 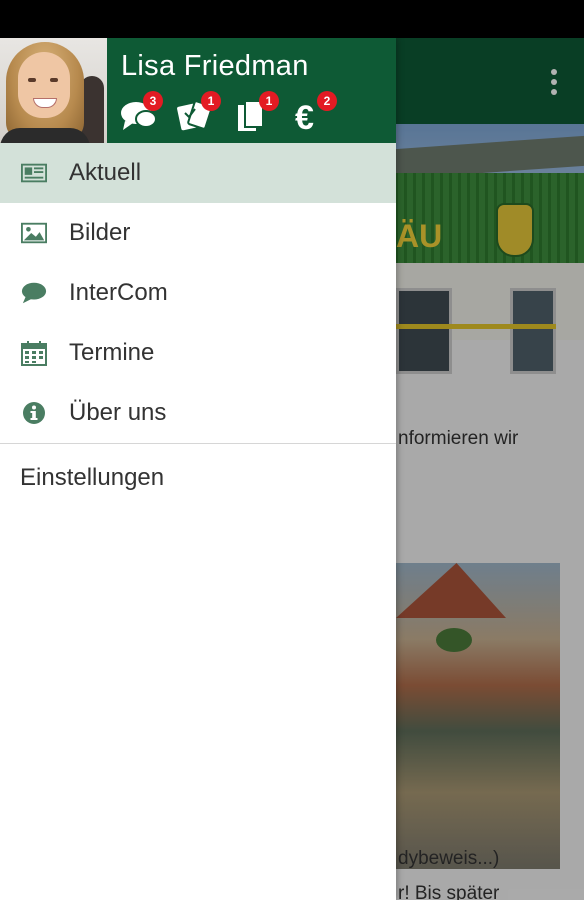 What do you see at coordinates (34, 173) in the screenshot?
I see `newspaper-icon` at bounding box center [34, 173].